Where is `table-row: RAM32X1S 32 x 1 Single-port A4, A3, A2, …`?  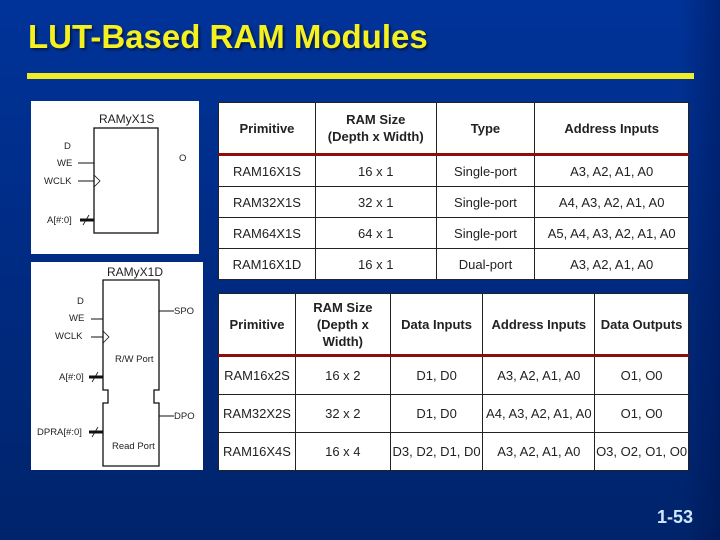 table-row: RAM32X1S 32 x 1 Single-port A4, A3, A2, … is located at coordinates (453, 202).